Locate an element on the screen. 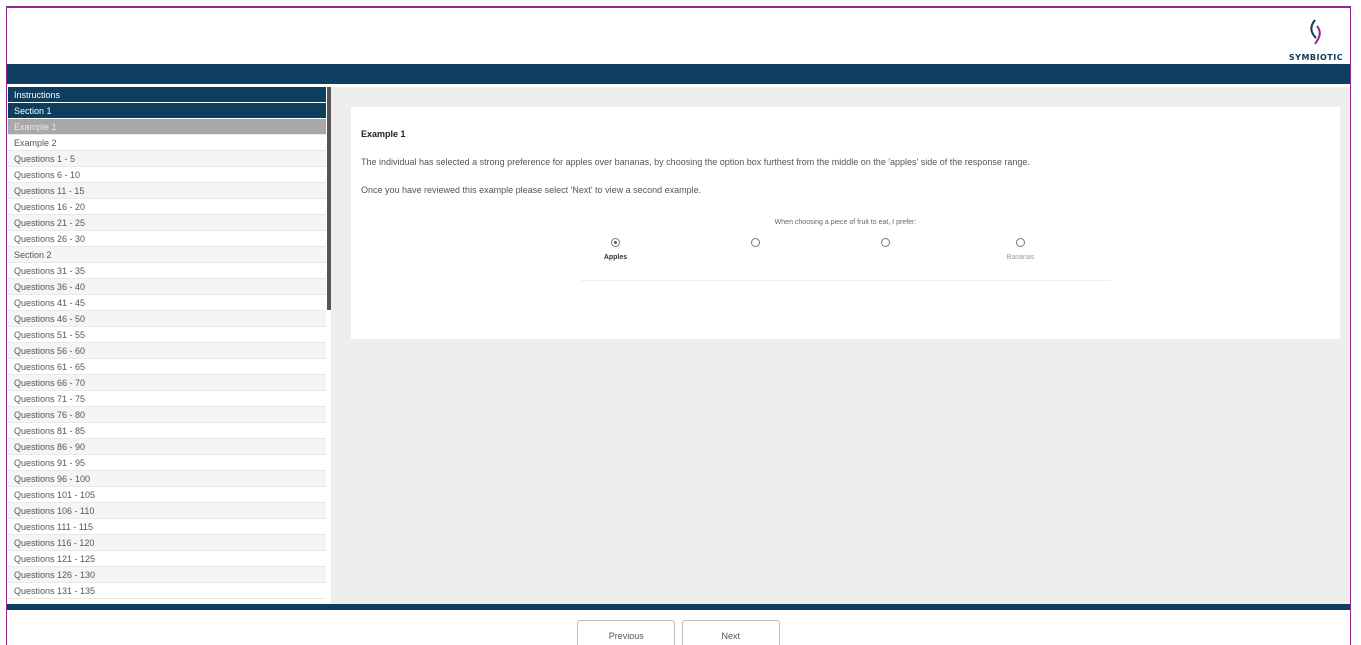 Image resolution: width=1361 pixels, height=645 pixels. page-title: Example 1 is located at coordinates (383, 134).